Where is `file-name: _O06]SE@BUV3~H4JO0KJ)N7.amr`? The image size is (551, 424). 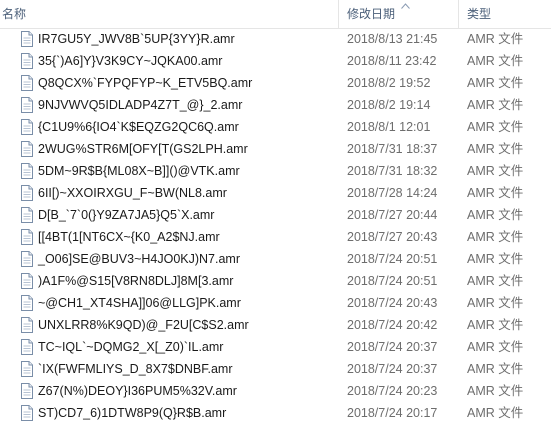
file-name: _O06]SE@BUV3~H4JO0KJ)N7.amr is located at coordinates (139, 259).